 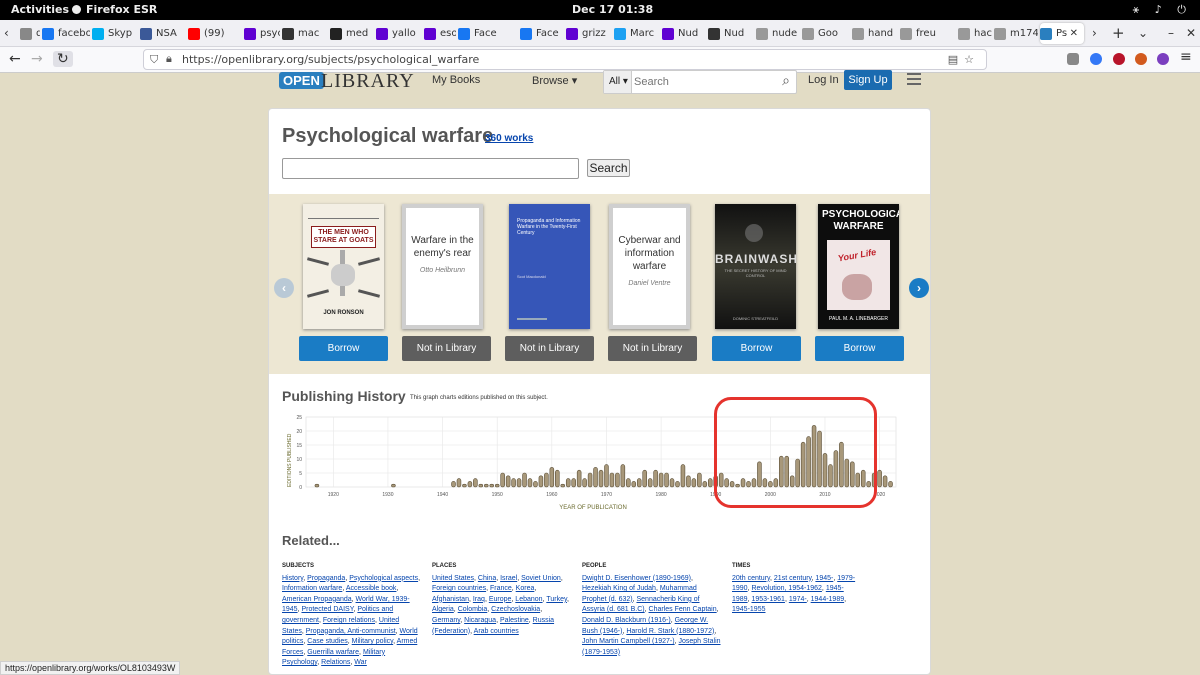 What do you see at coordinates (928, 33) in the screenshot?
I see `browser-tab: freu` at bounding box center [928, 33].